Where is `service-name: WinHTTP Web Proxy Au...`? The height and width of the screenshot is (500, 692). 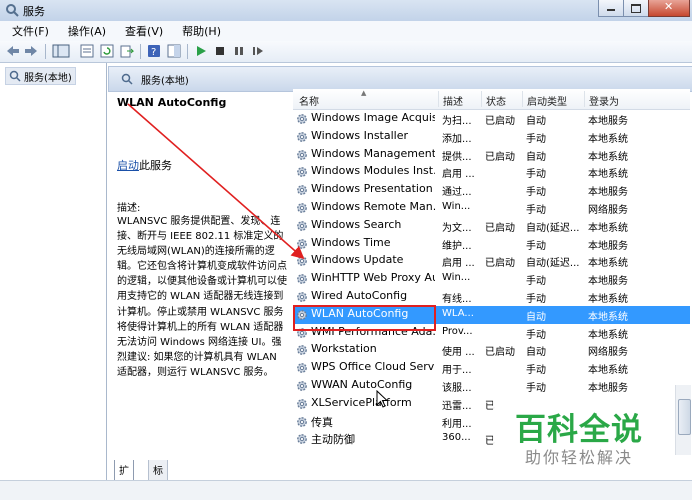 service-name: WinHTTP Web Proxy Au... is located at coordinates (373, 278).